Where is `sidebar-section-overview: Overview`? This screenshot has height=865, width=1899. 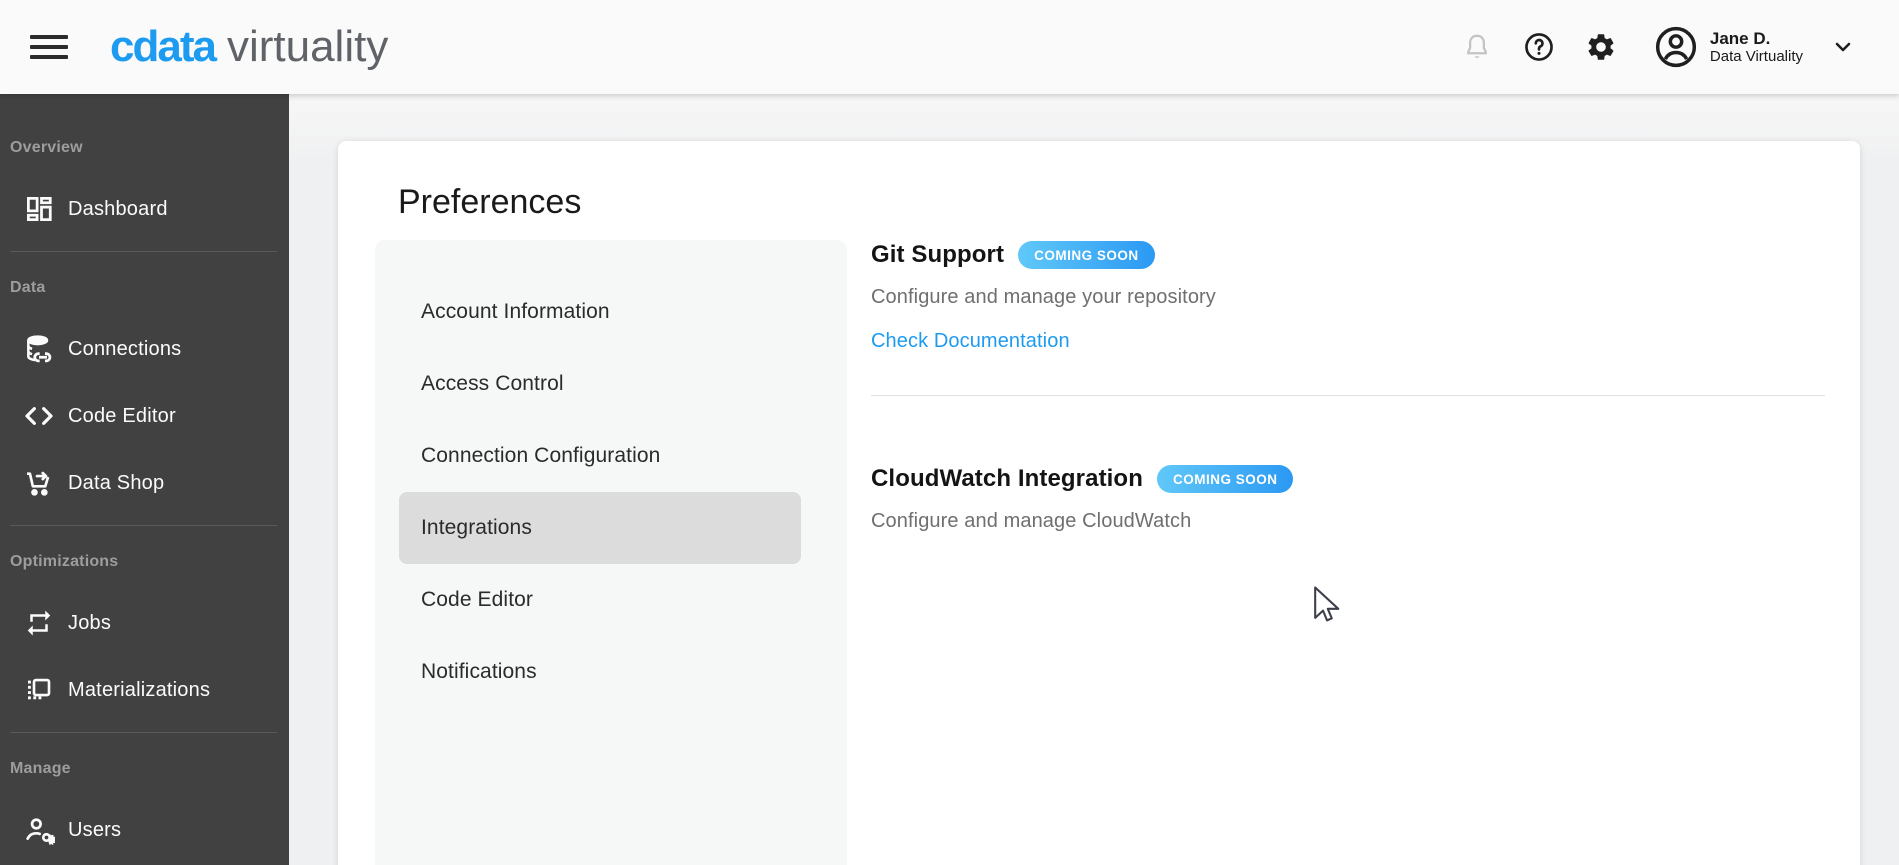 sidebar-section-overview: Overview is located at coordinates (46, 147).